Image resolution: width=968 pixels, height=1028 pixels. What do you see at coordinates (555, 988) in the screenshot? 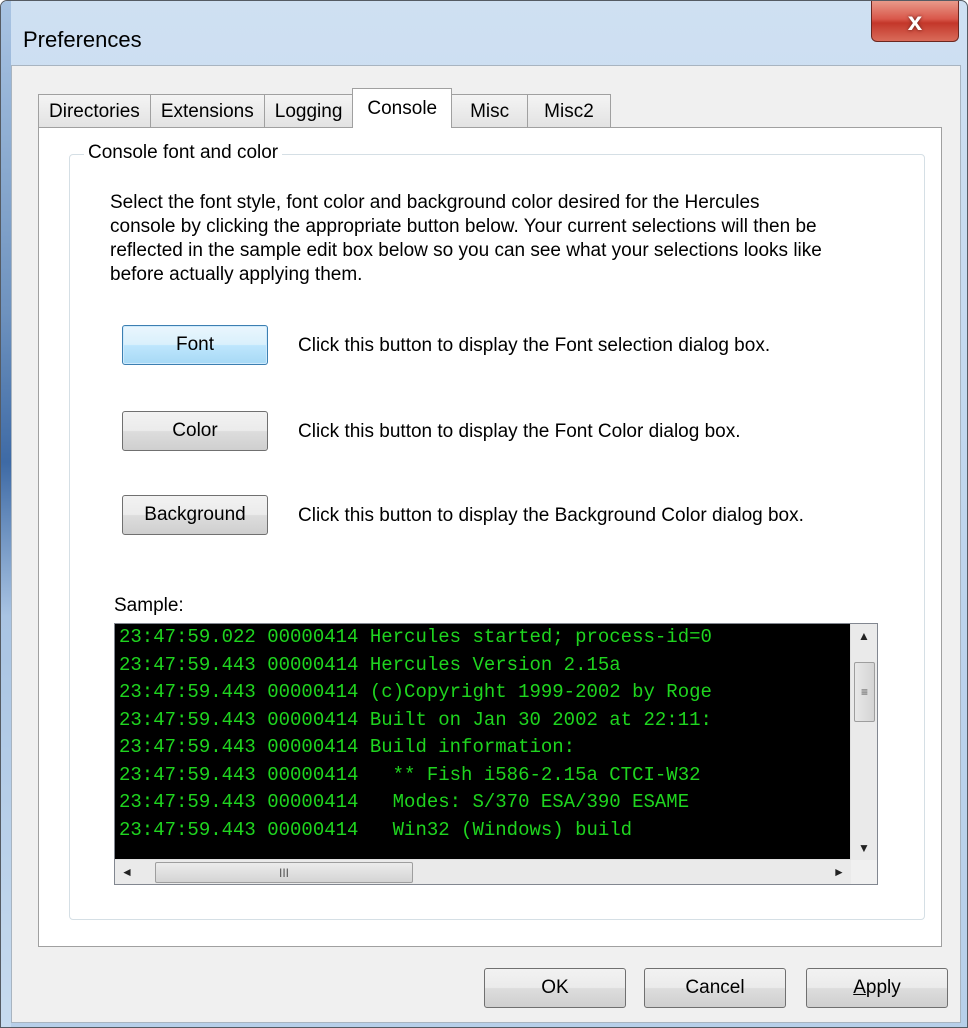
I see `ok-button: OK` at bounding box center [555, 988].